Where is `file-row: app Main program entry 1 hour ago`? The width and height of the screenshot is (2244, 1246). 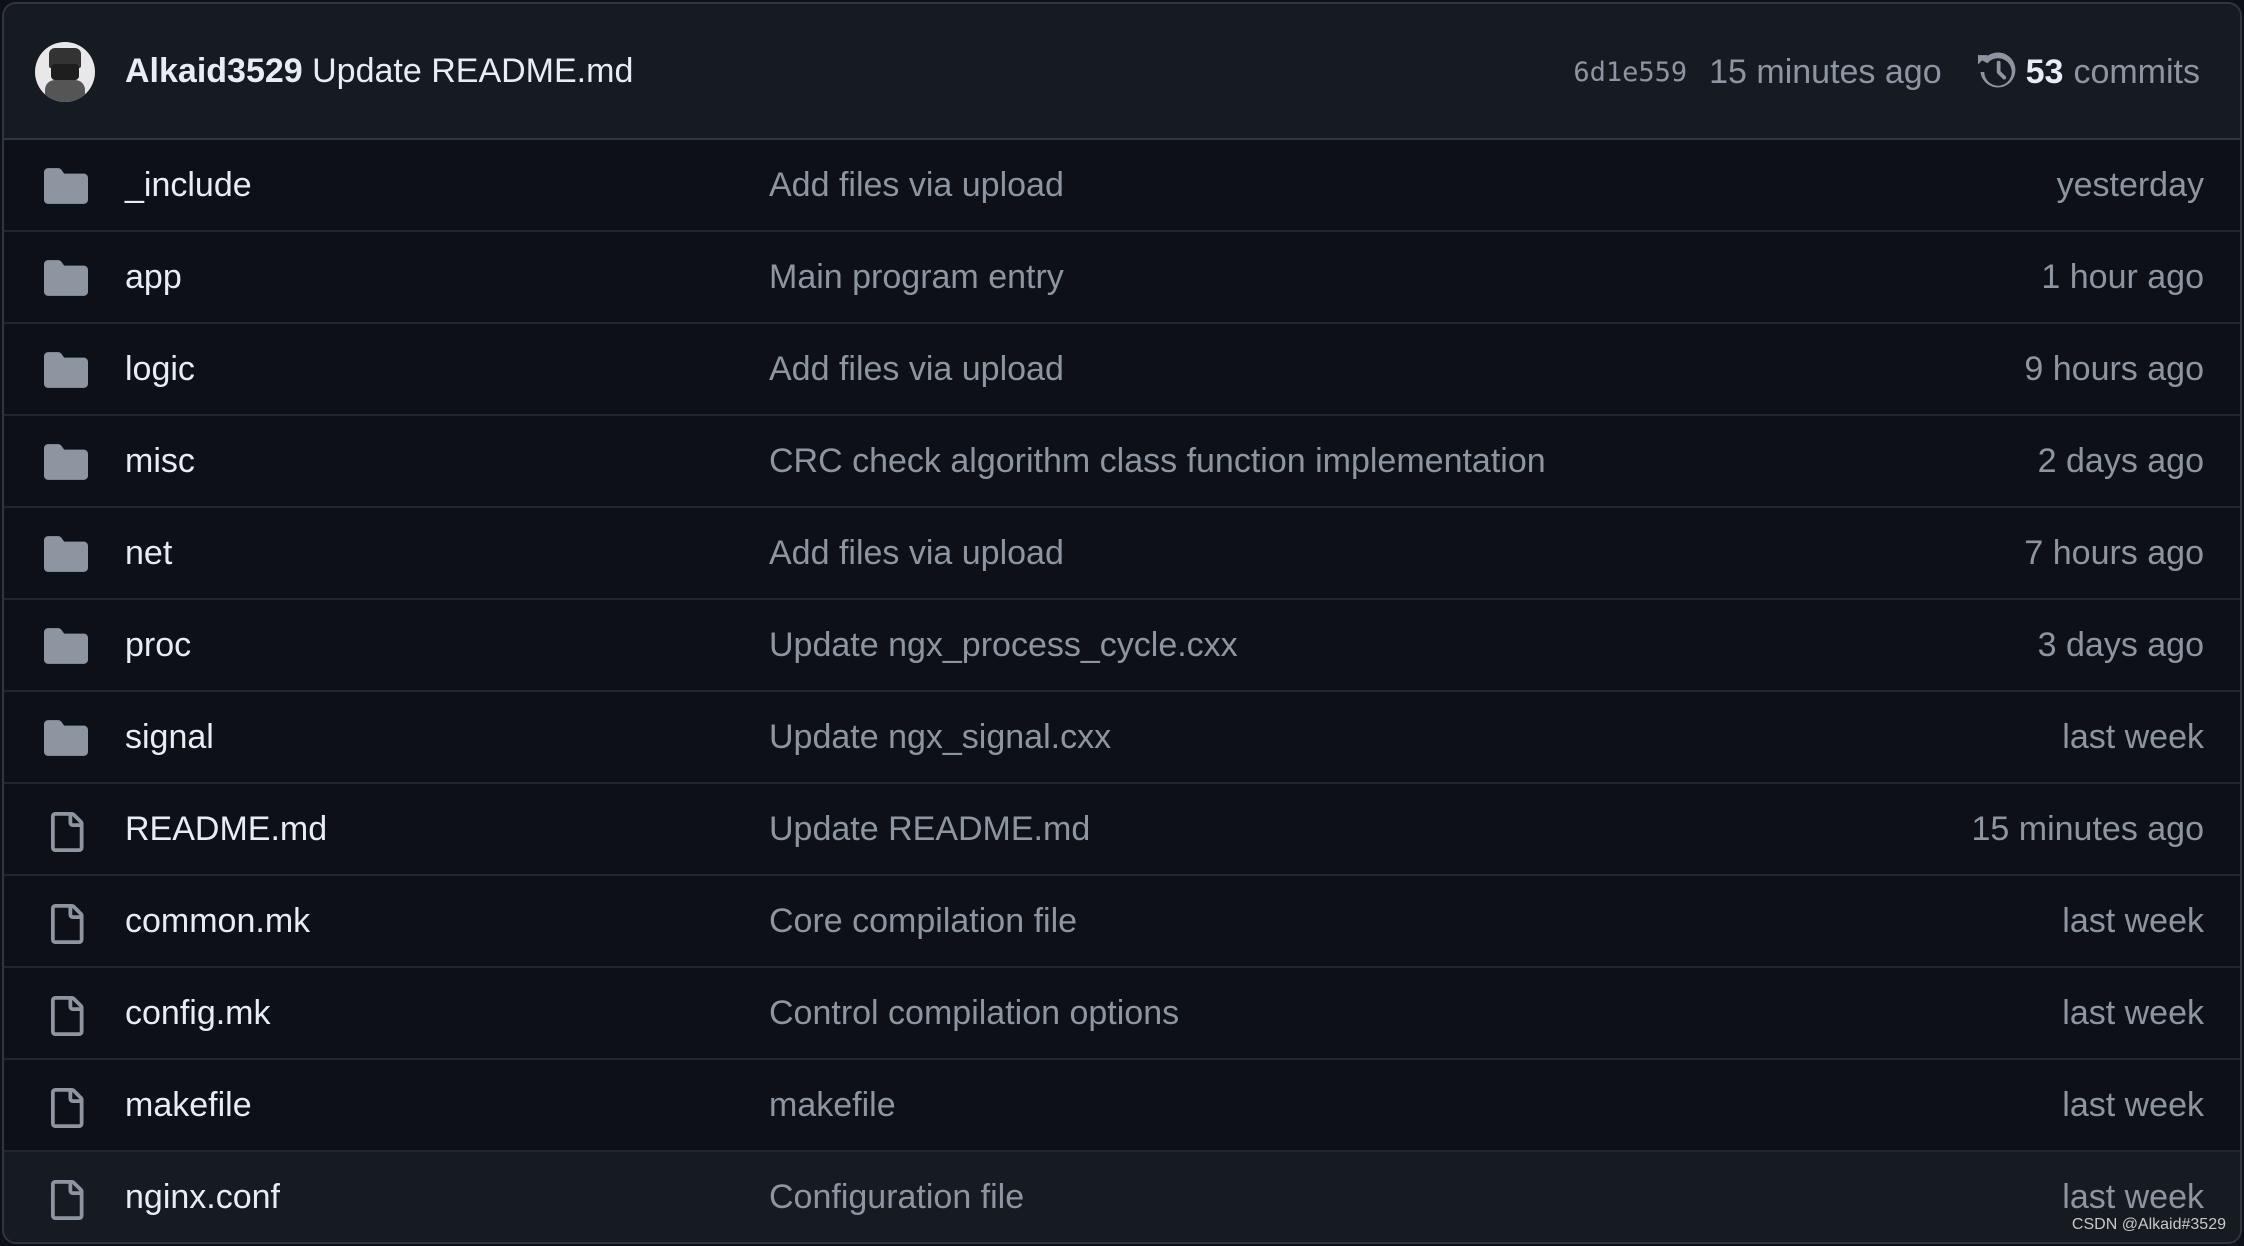
file-row: app Main program entry 1 hour ago is located at coordinates (1122, 278).